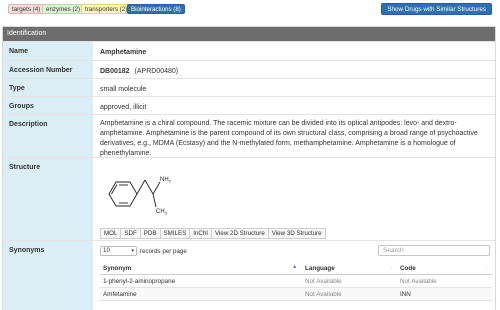 The image size is (500, 310). Describe the element at coordinates (48, 136) in the screenshot. I see `description-label: Description` at that location.